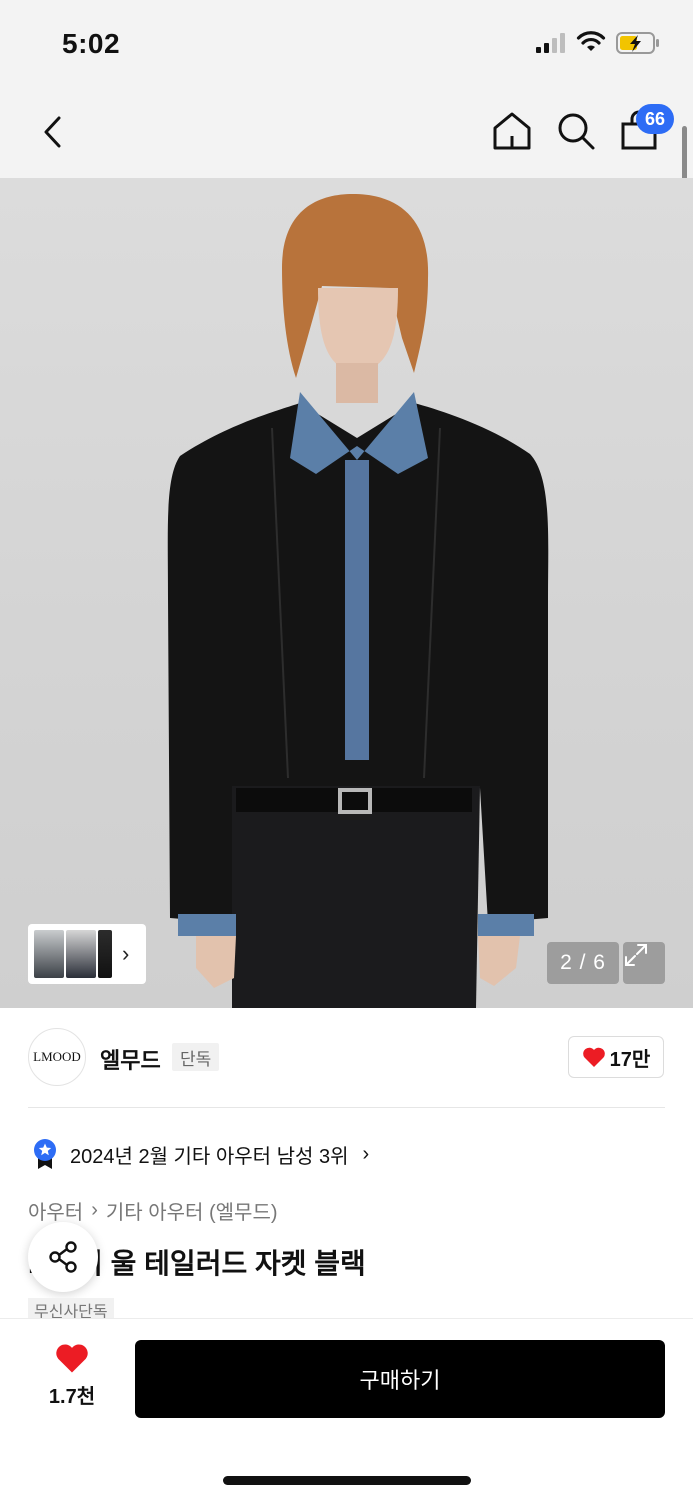 The image size is (693, 1500). Describe the element at coordinates (72, 1377) in the screenshot. I see `like-button: 1.7천` at that location.